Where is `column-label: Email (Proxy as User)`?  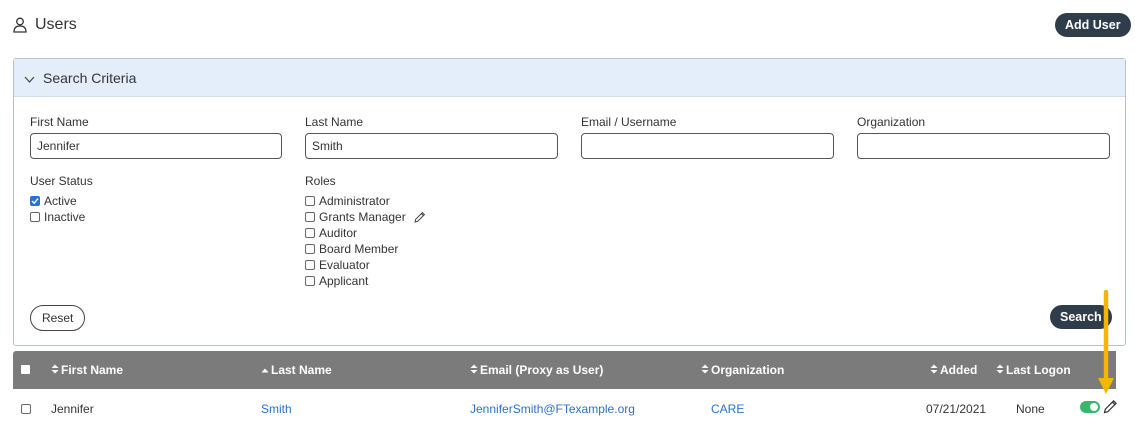 column-label: Email (Proxy as User) is located at coordinates (542, 370).